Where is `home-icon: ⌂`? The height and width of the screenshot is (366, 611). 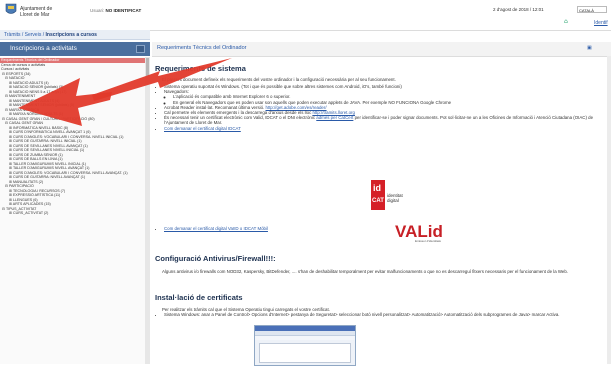
home-icon: ⌂ is located at coordinates (566, 21).